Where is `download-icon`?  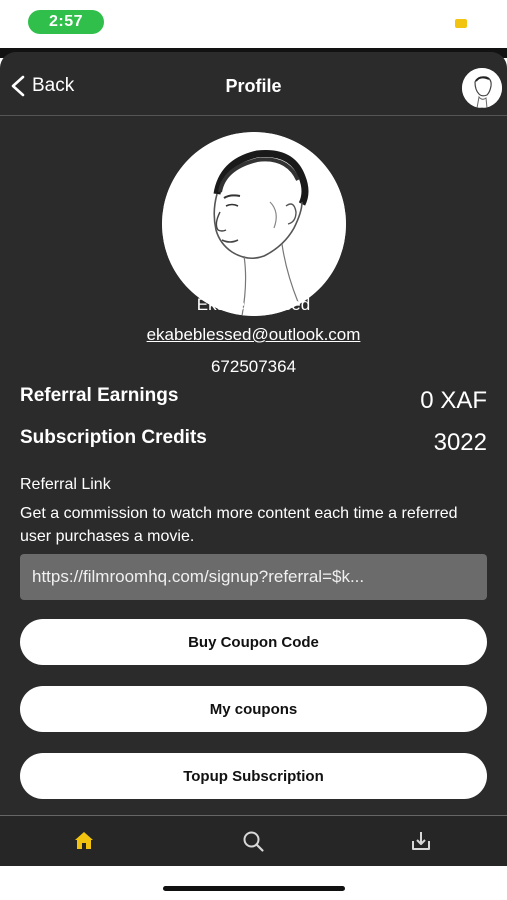
download-icon is located at coordinates (421, 841).